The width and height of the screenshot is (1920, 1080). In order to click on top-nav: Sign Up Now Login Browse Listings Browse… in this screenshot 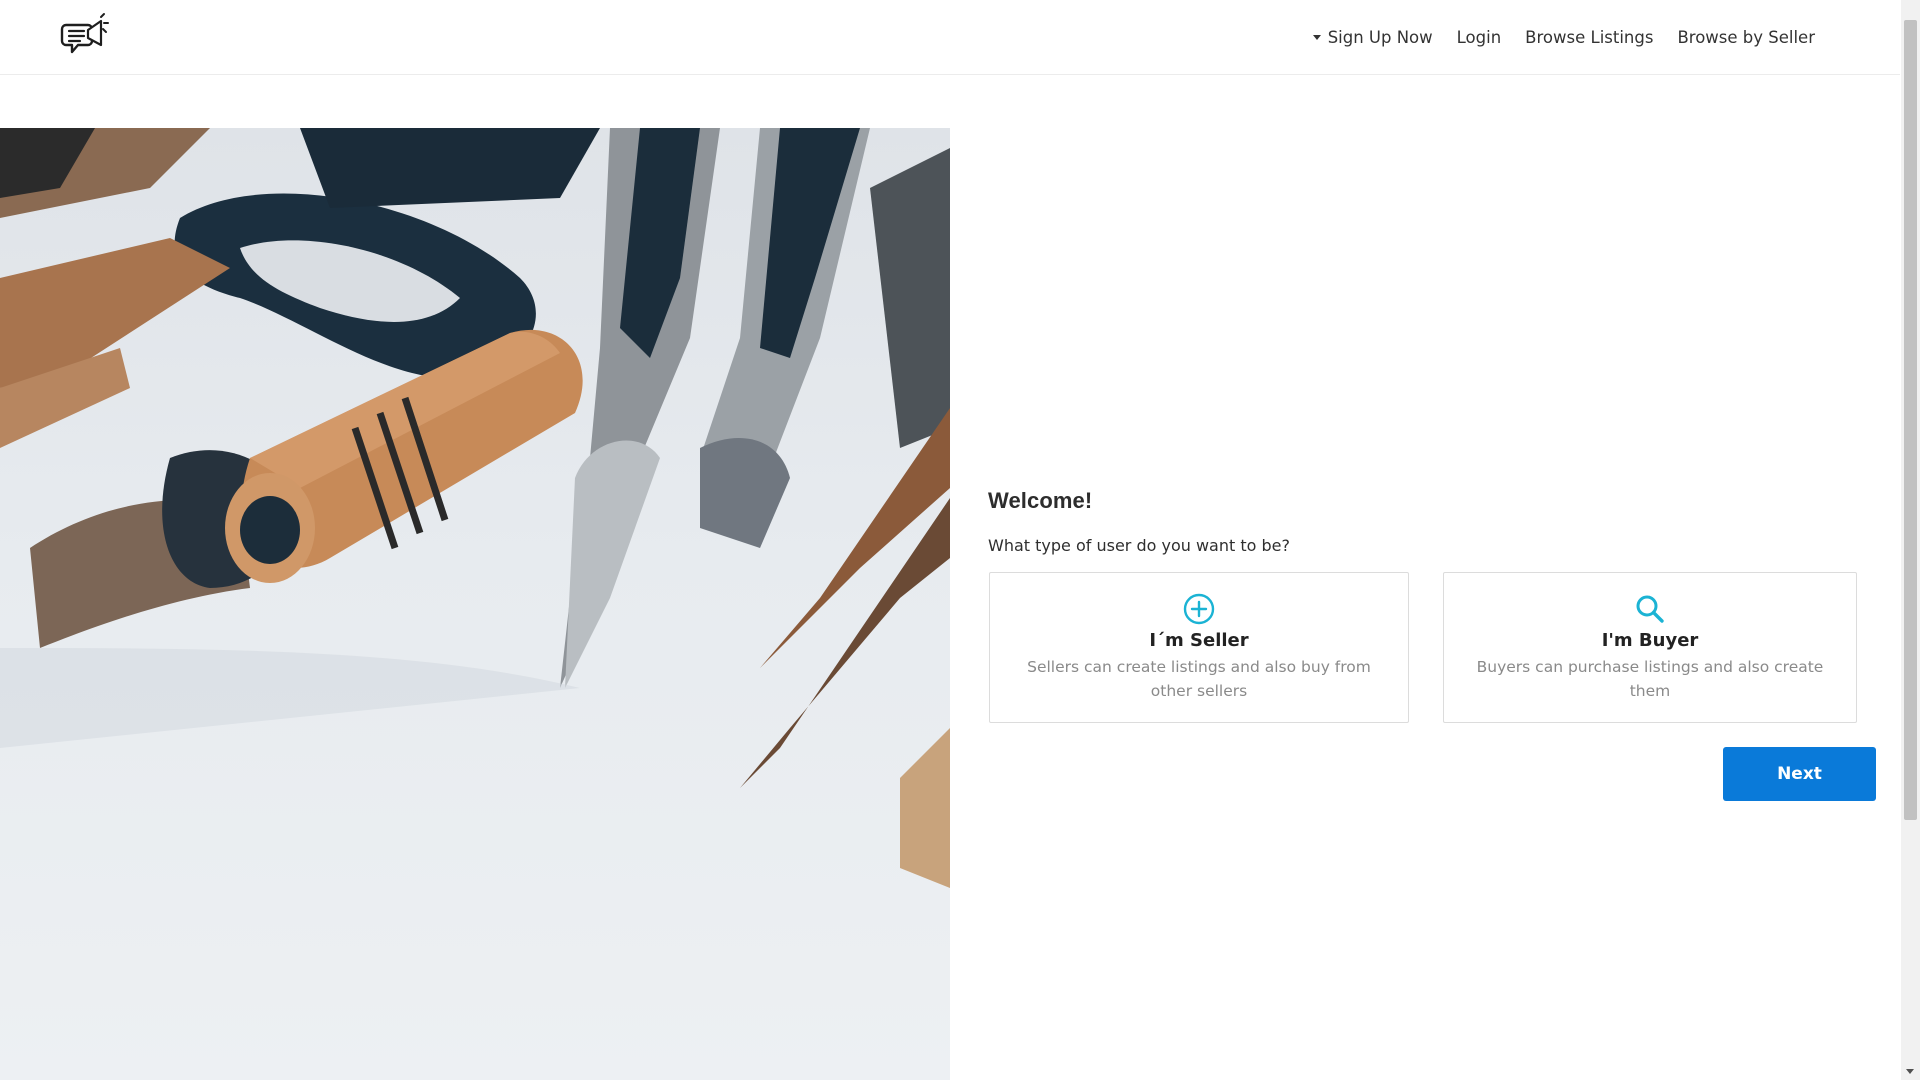, I will do `click(1552, 37)`.